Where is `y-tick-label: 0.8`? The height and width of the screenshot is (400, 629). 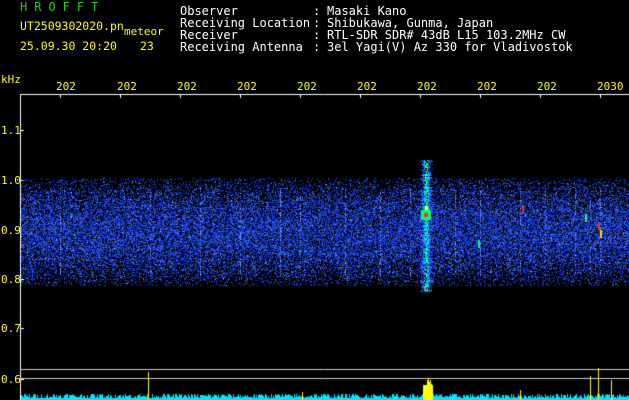
y-tick-label: 0.8 is located at coordinates (11, 279).